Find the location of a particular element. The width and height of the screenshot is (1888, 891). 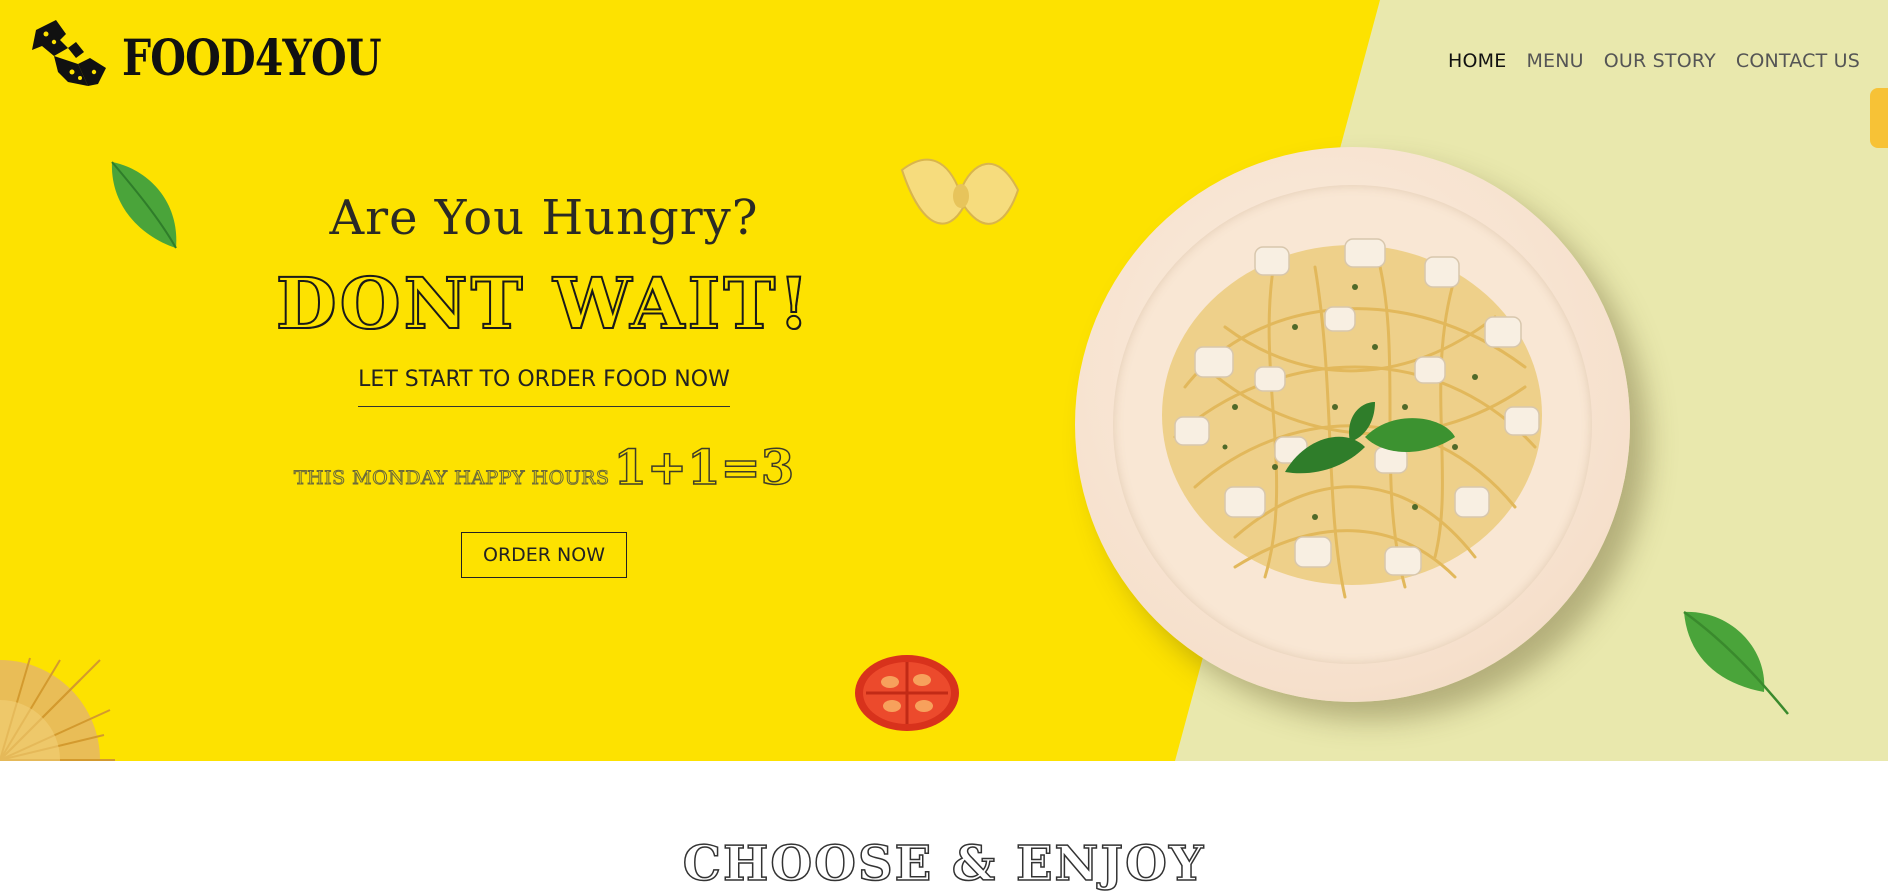

promo-formula: 1+1=3 is located at coordinates (704, 468).